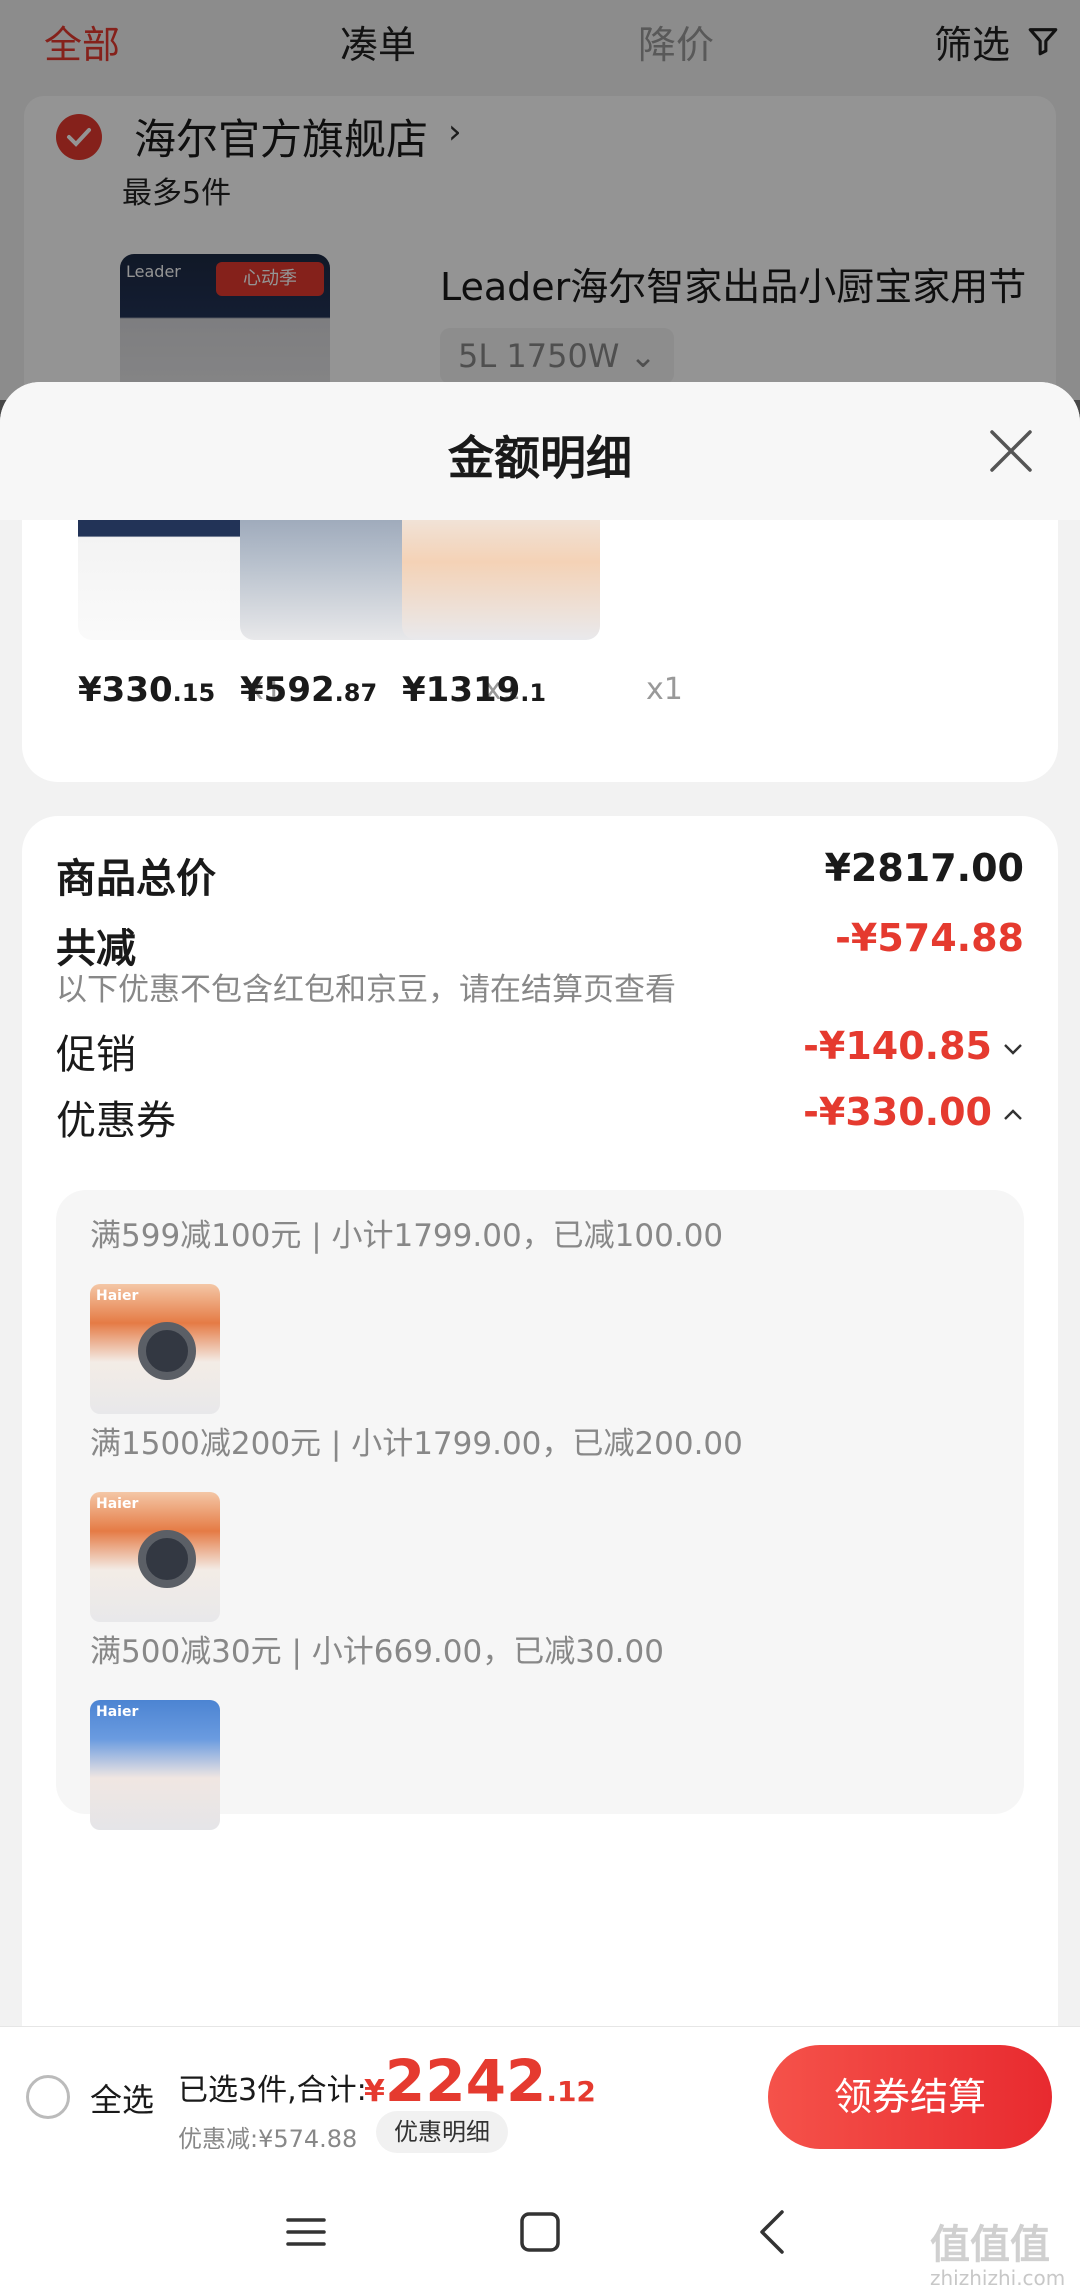 This screenshot has width=1080, height=2296. Describe the element at coordinates (913, 1112) in the screenshot. I see `coupon-value: -¥330.00` at that location.